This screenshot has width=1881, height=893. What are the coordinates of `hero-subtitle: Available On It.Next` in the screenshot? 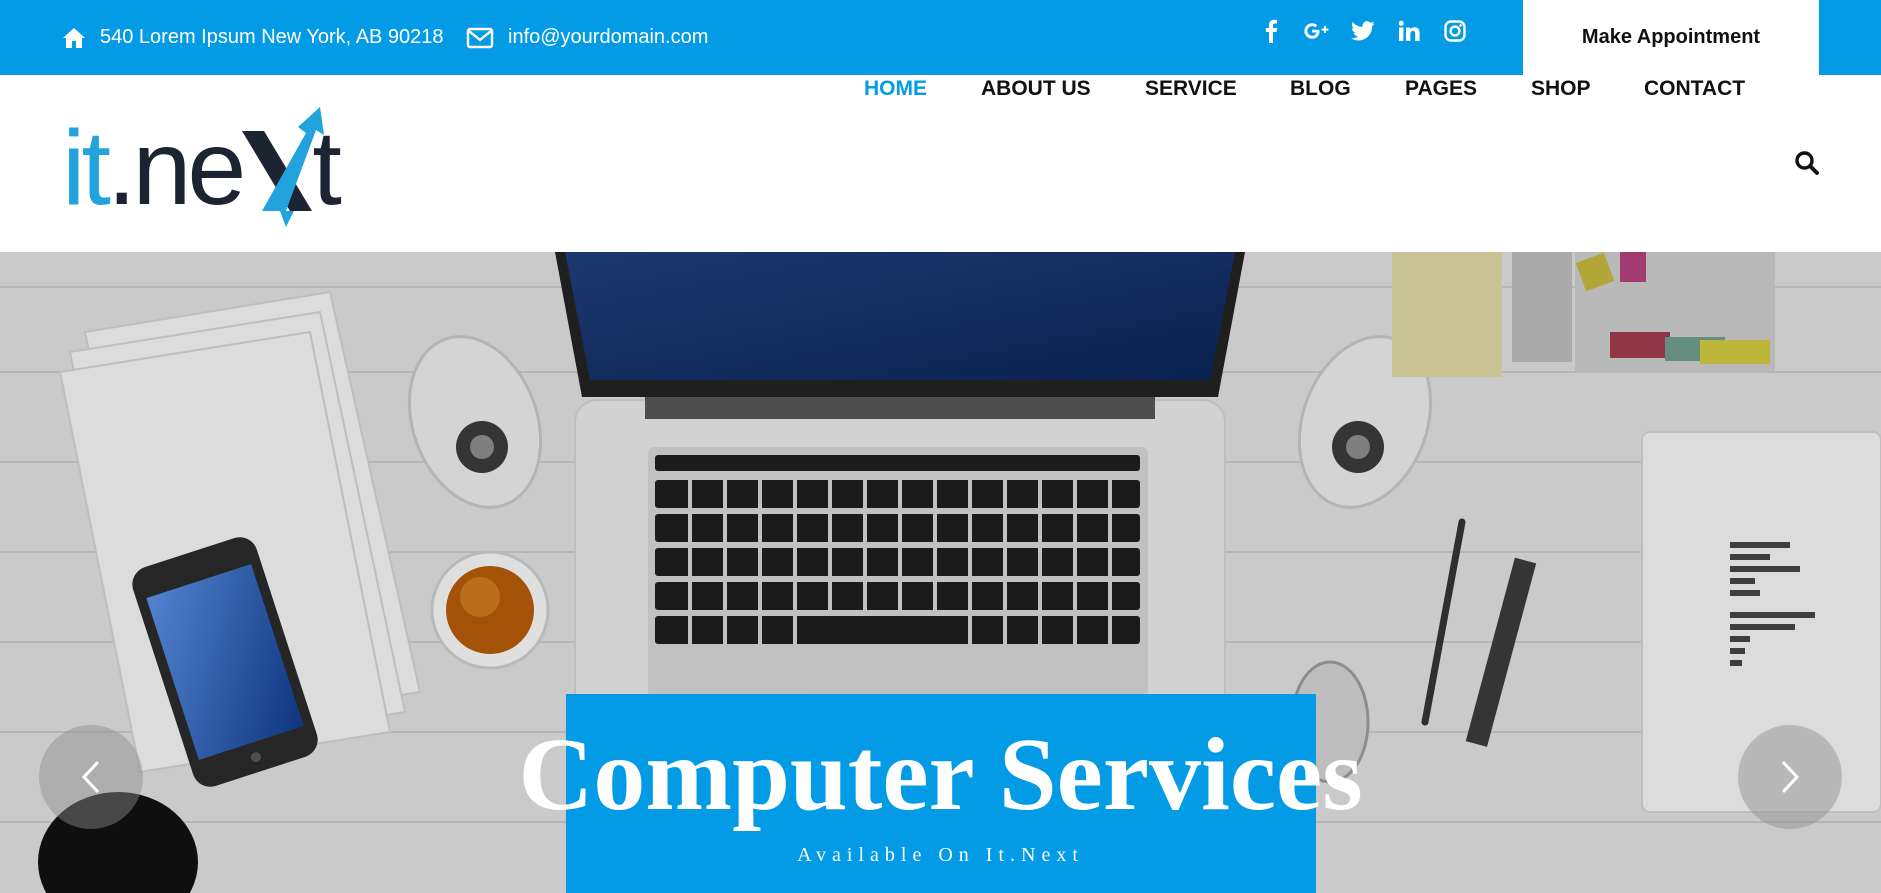 It's located at (940, 855).